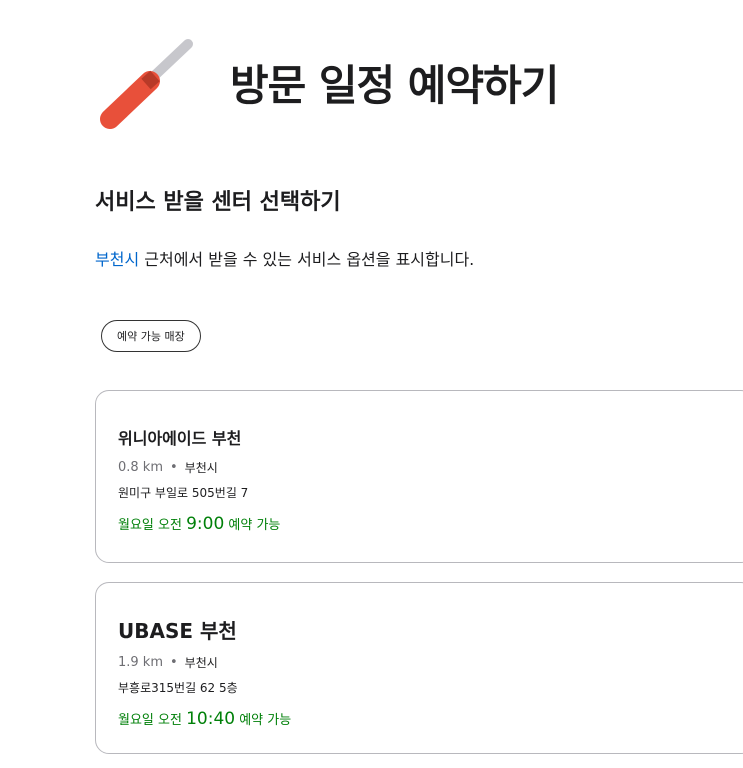 Image resolution: width=743 pixels, height=768 pixels. What do you see at coordinates (307, 259) in the screenshot?
I see `subtitle-text: 근처에서 받을 수 있는 서비스 옵션을 표시합니다.` at bounding box center [307, 259].